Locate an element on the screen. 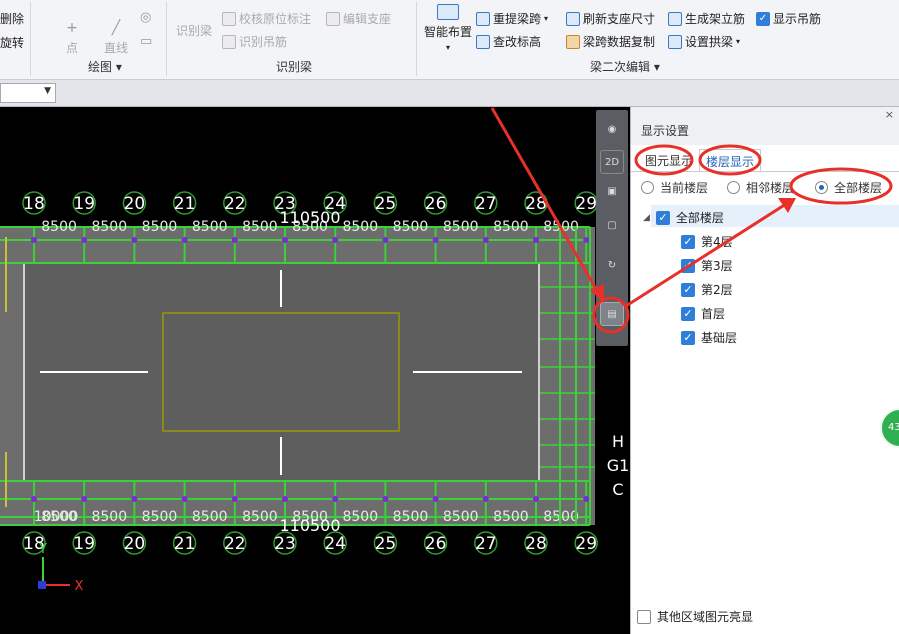 The width and height of the screenshot is (899, 634). recognize-beam-button: 识别梁 is located at coordinates (194, 30).